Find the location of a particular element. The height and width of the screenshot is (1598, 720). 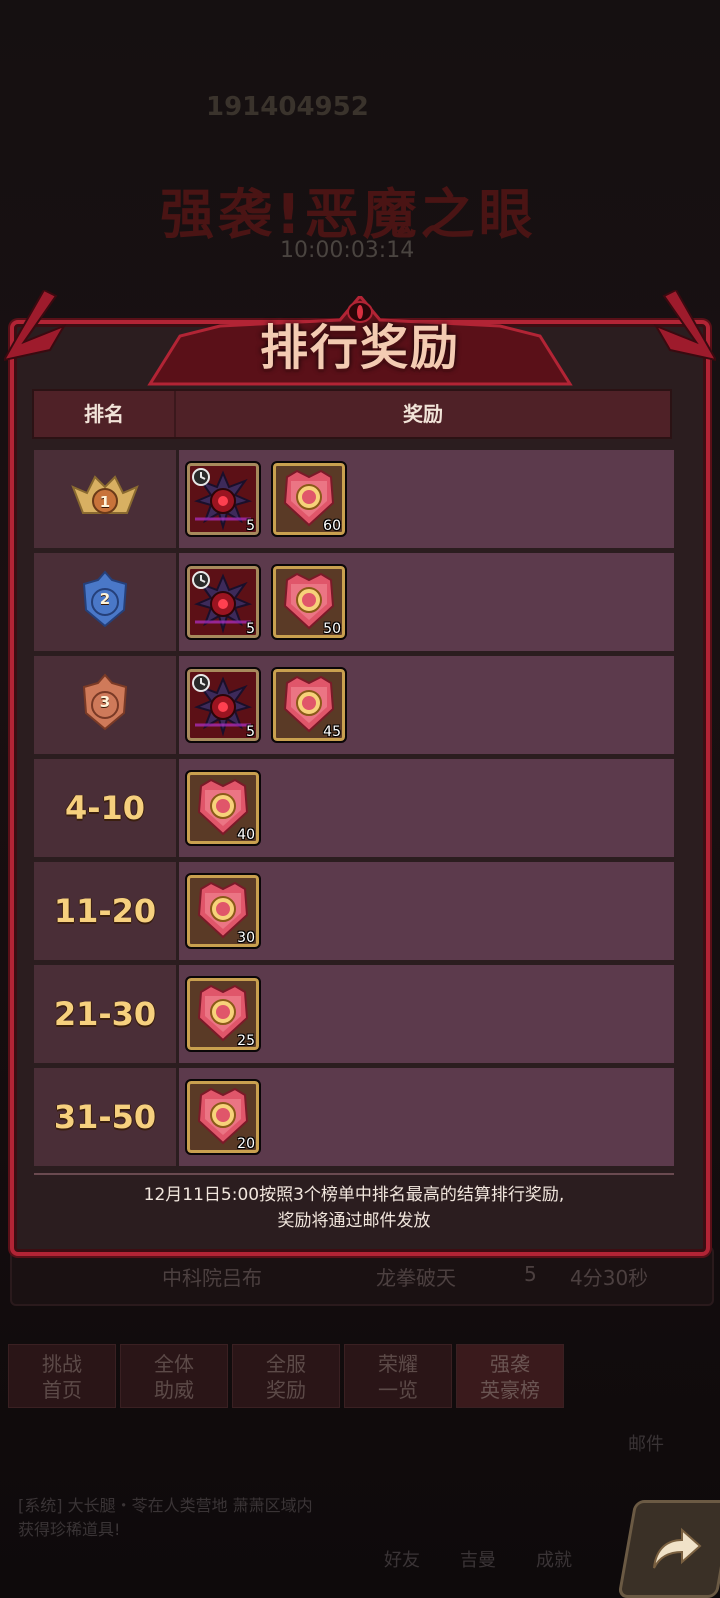

rank-cell: 11-20 is located at coordinates (105, 911).